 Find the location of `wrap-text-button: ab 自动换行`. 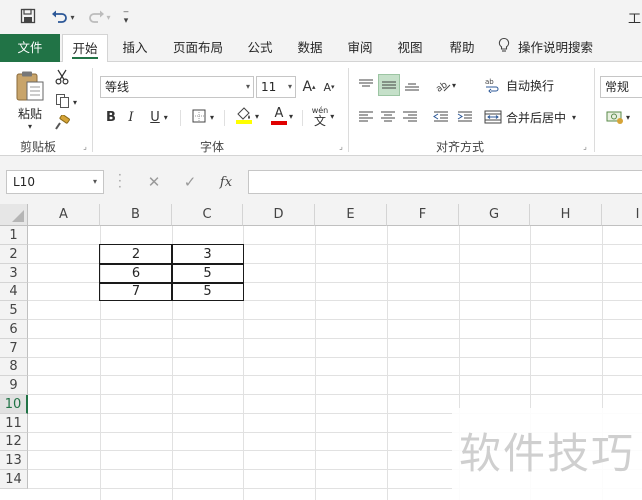

wrap-text-button: ab 自动换行 is located at coordinates (520, 85).